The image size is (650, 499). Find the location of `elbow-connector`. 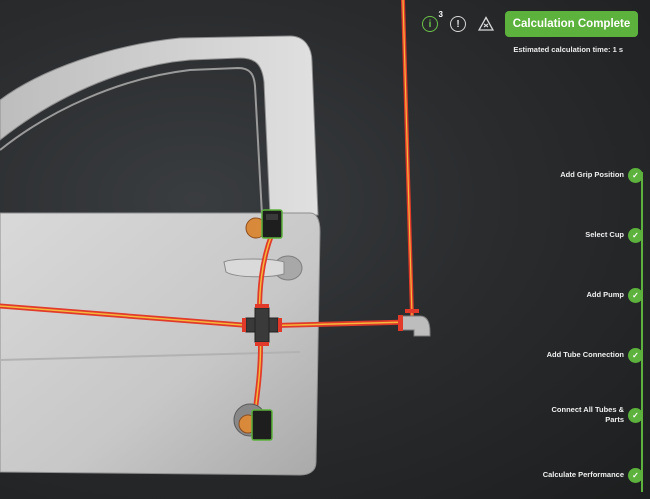

elbow-connector is located at coordinates (414, 323).